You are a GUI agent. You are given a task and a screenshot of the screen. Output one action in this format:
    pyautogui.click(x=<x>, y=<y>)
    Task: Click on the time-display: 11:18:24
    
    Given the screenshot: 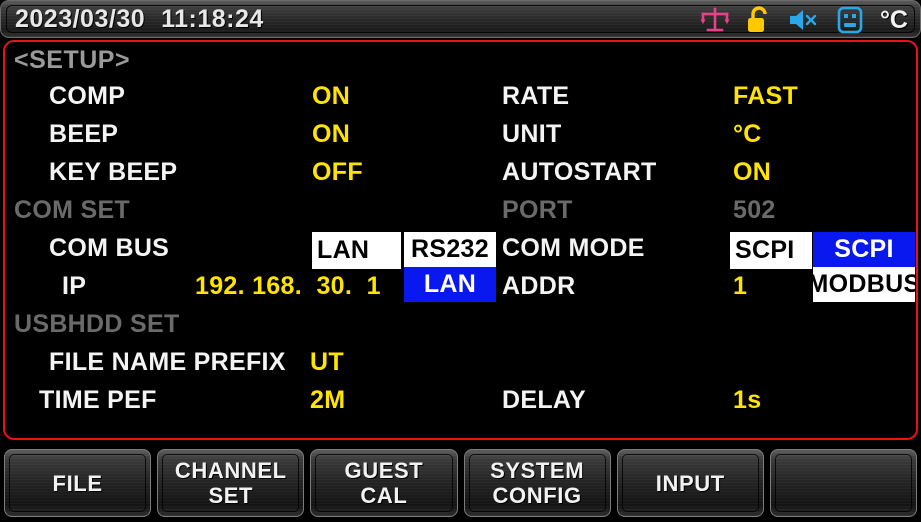 What is the action you would take?
    pyautogui.click(x=212, y=18)
    